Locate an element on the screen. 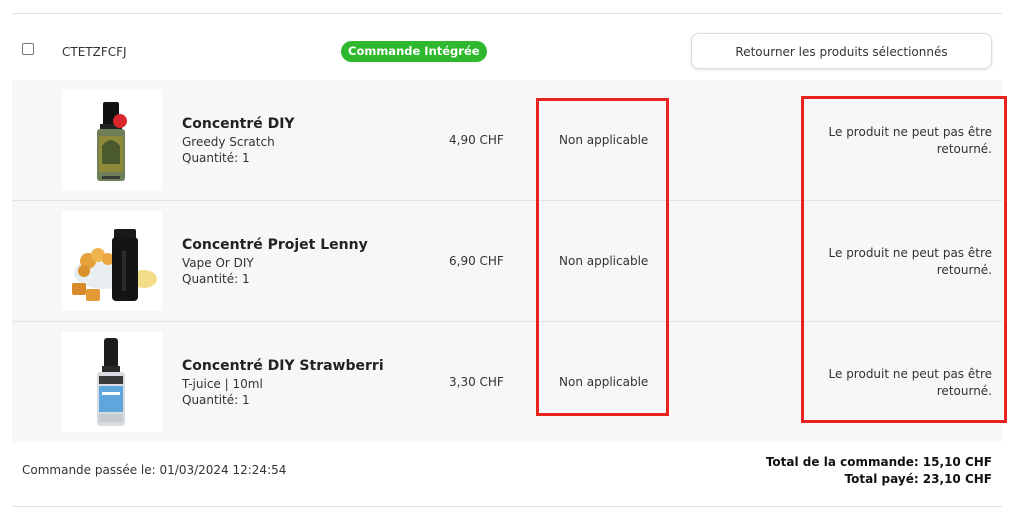 The image size is (1016, 519). e-liquid-bottle-red-cap-icon is located at coordinates (112, 141).